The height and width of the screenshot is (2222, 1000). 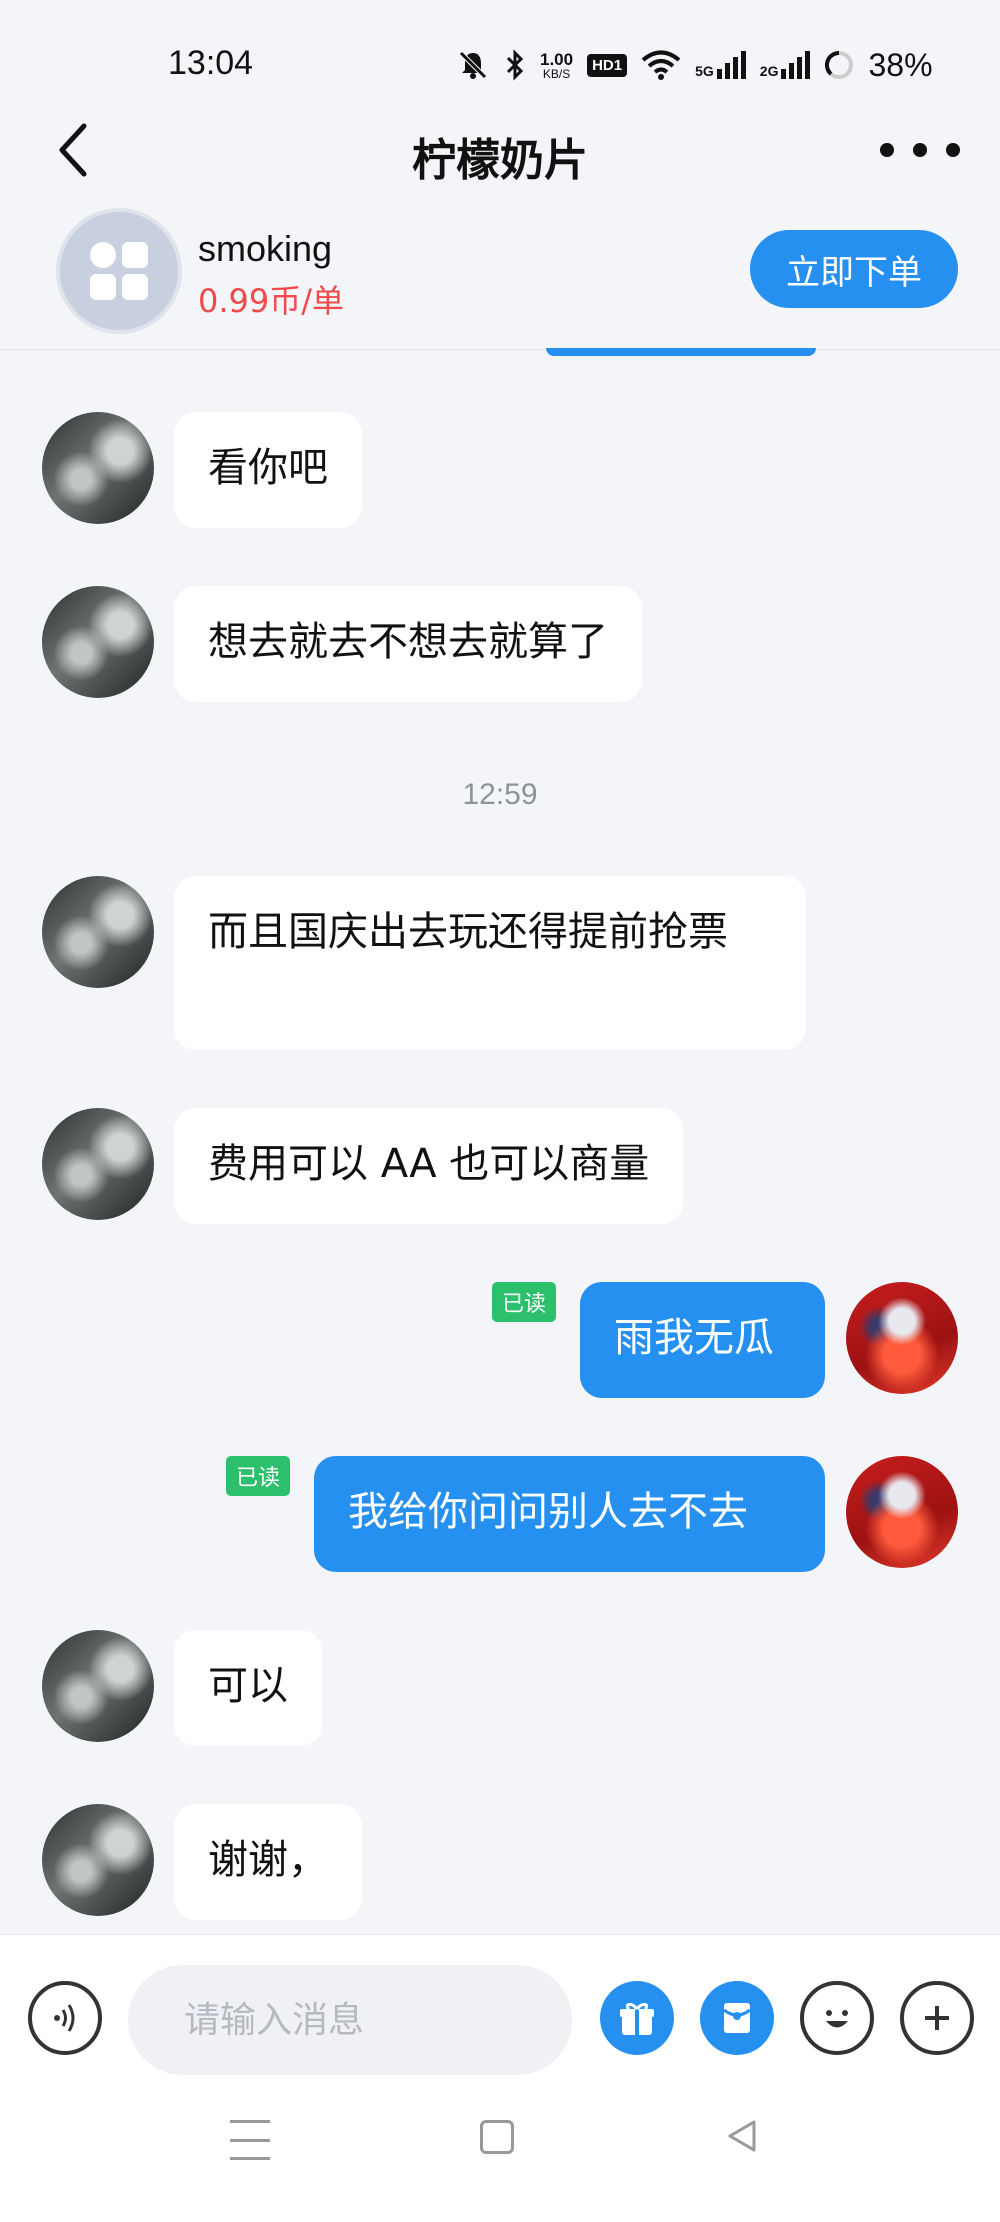 I want to click on more-button, so click(x=920, y=150).